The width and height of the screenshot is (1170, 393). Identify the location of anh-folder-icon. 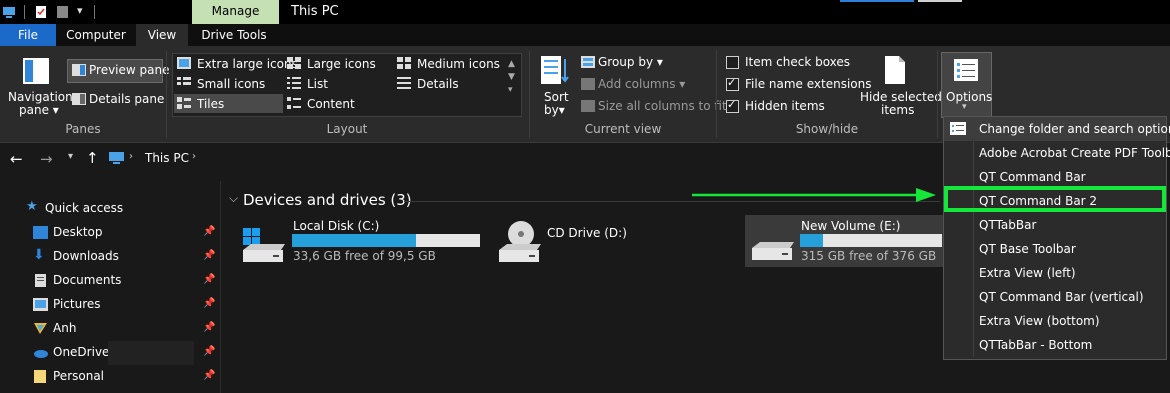
(40, 328).